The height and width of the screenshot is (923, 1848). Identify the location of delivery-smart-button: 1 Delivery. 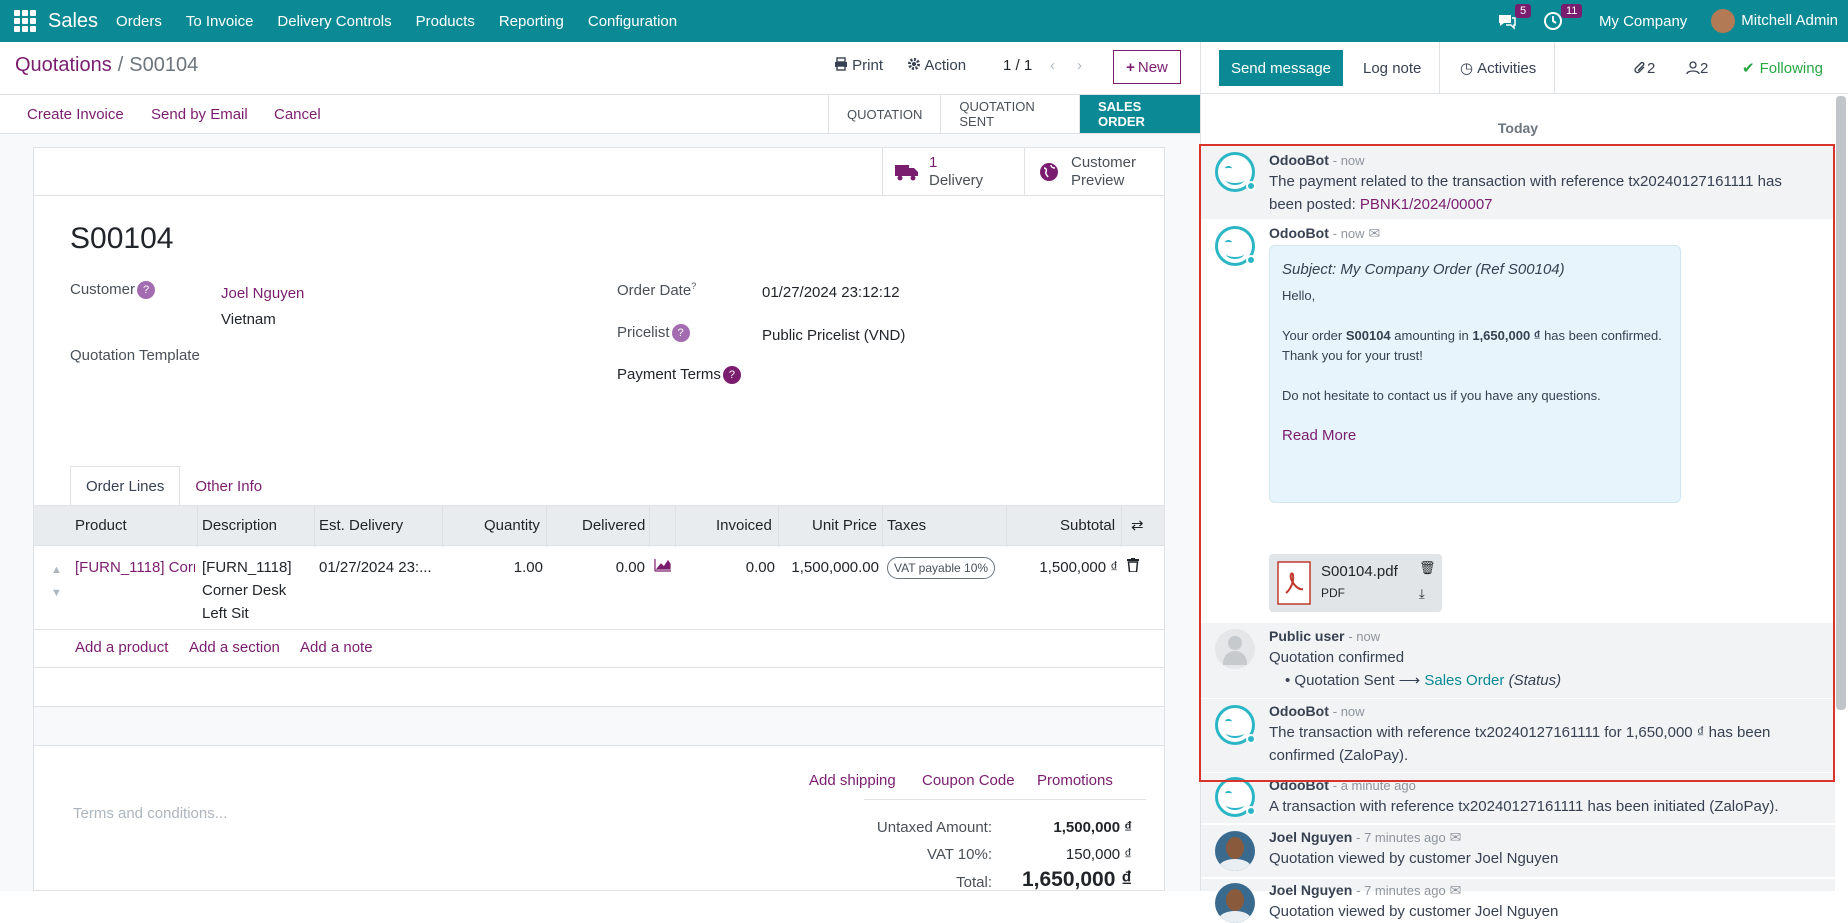
(953, 172).